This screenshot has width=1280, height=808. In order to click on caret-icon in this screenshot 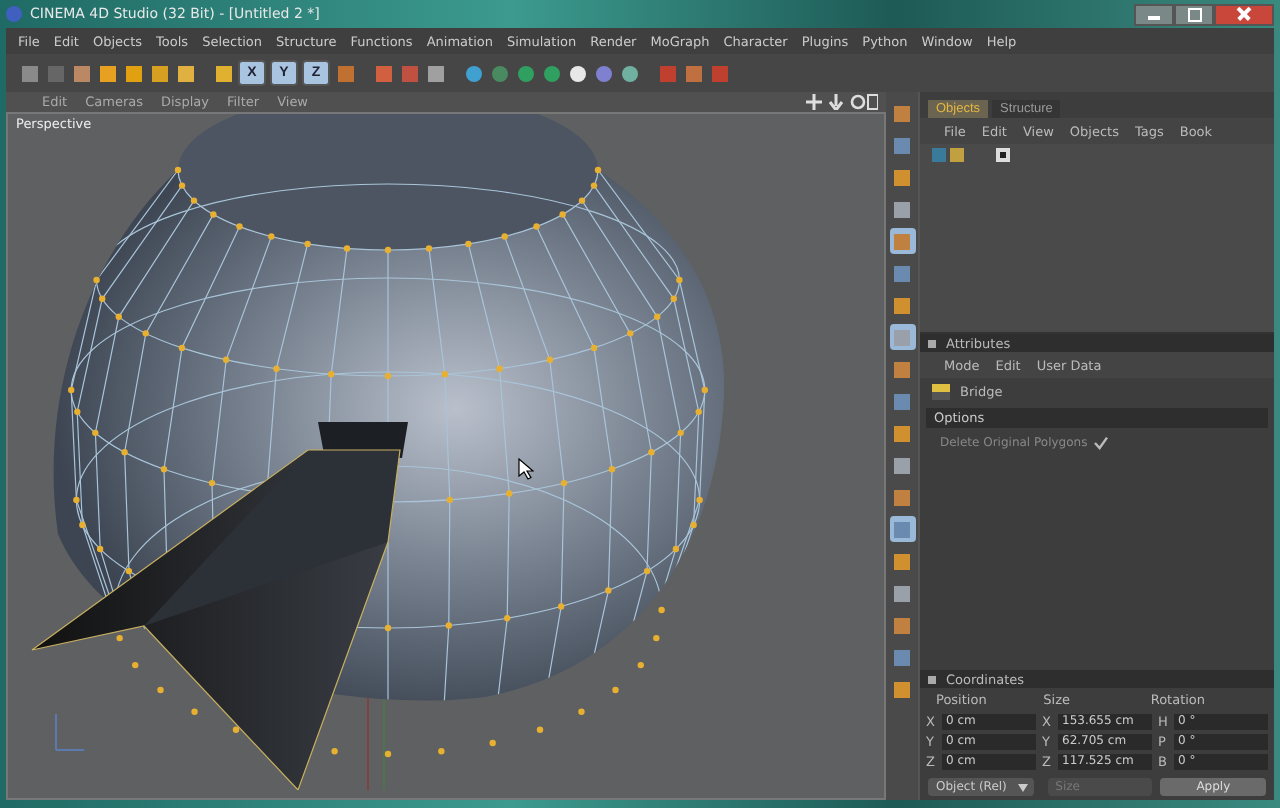, I will do `click(1022, 787)`.